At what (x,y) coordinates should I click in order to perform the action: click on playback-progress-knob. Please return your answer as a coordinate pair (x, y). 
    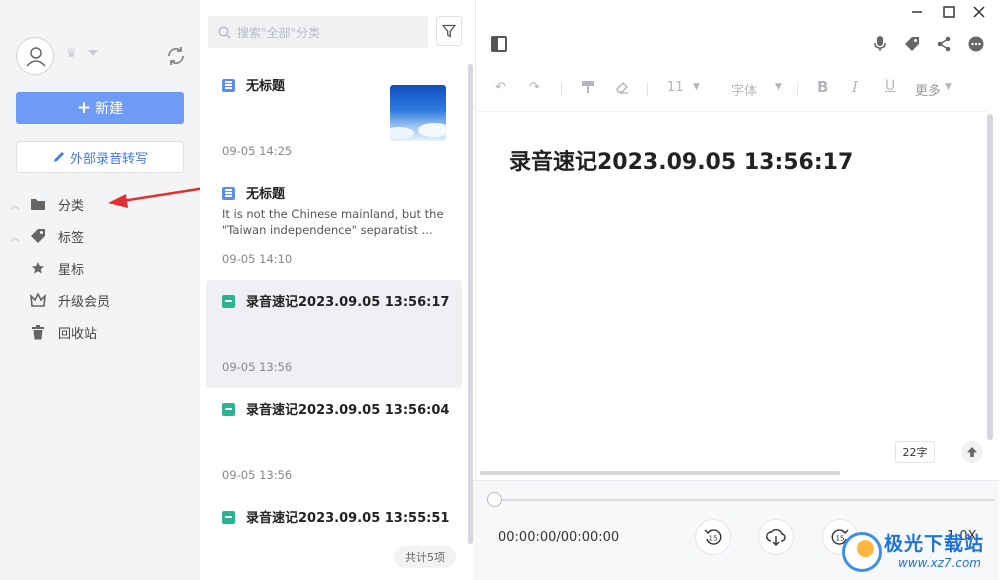
    Looking at the image, I should click on (494, 499).